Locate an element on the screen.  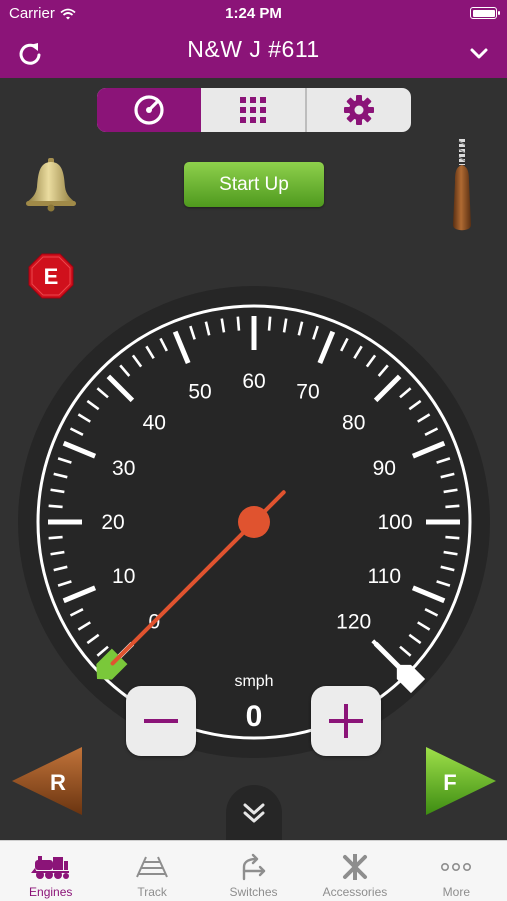
decrease-speed-button is located at coordinates (161, 721).